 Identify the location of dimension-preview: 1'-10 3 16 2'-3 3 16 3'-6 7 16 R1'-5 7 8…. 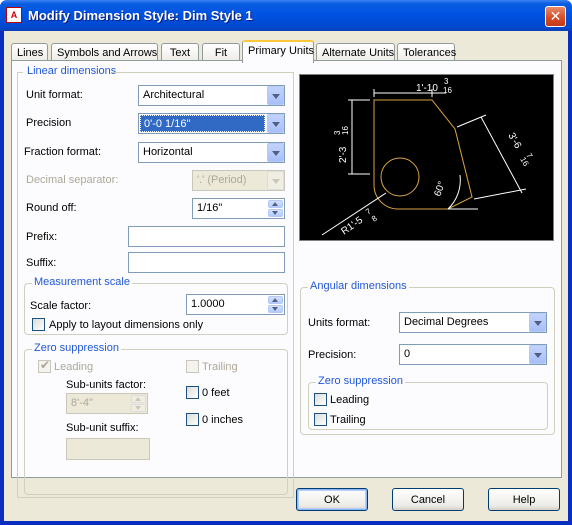
(426, 157).